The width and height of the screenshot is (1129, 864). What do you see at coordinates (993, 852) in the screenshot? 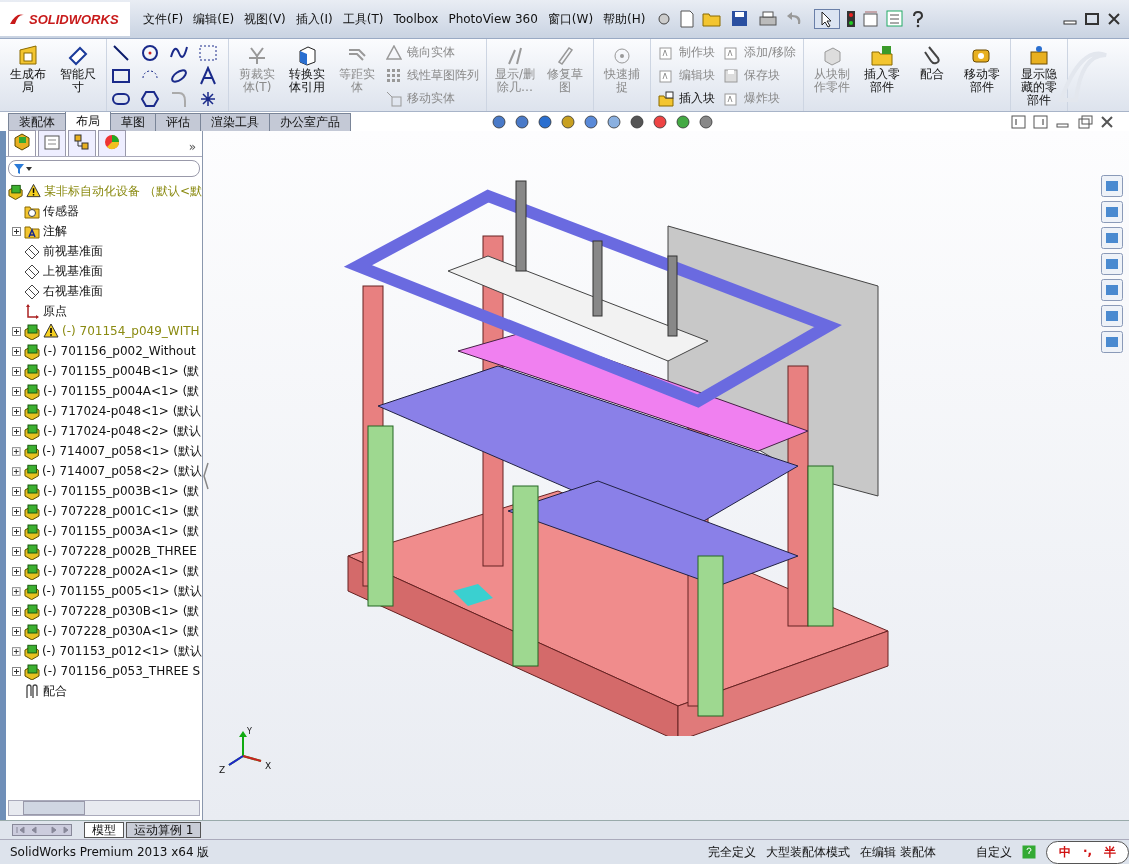
I see `units-menu: 自定义` at bounding box center [993, 852].